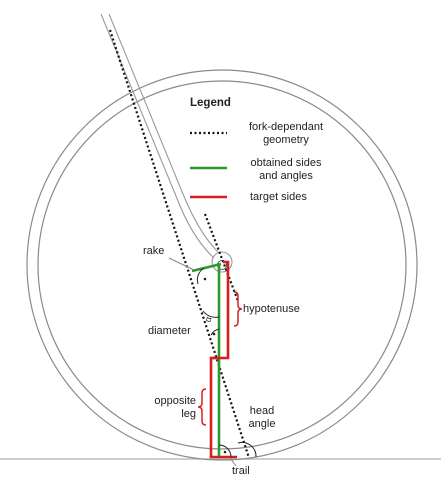  Describe the element at coordinates (221, 257) in the screenshot. I see `axle-parallel-dotted` at that location.